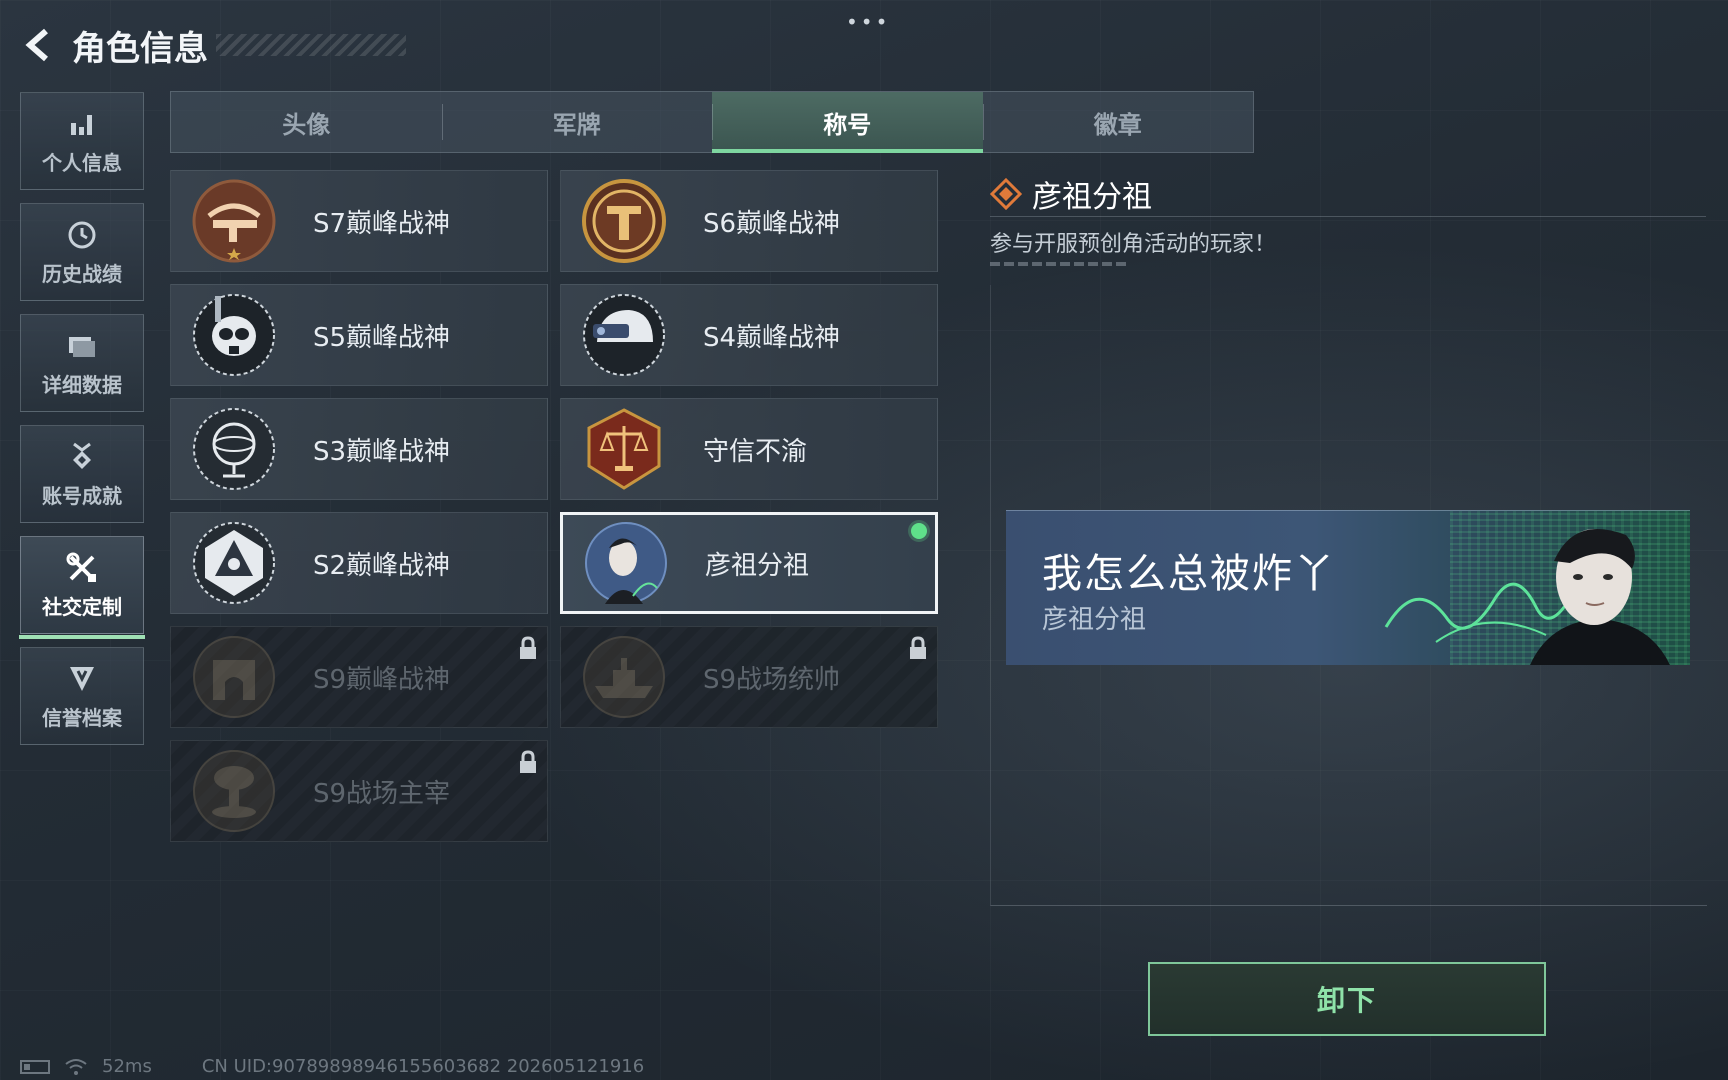  What do you see at coordinates (919, 531) in the screenshot?
I see `equipped-indicator` at bounding box center [919, 531].